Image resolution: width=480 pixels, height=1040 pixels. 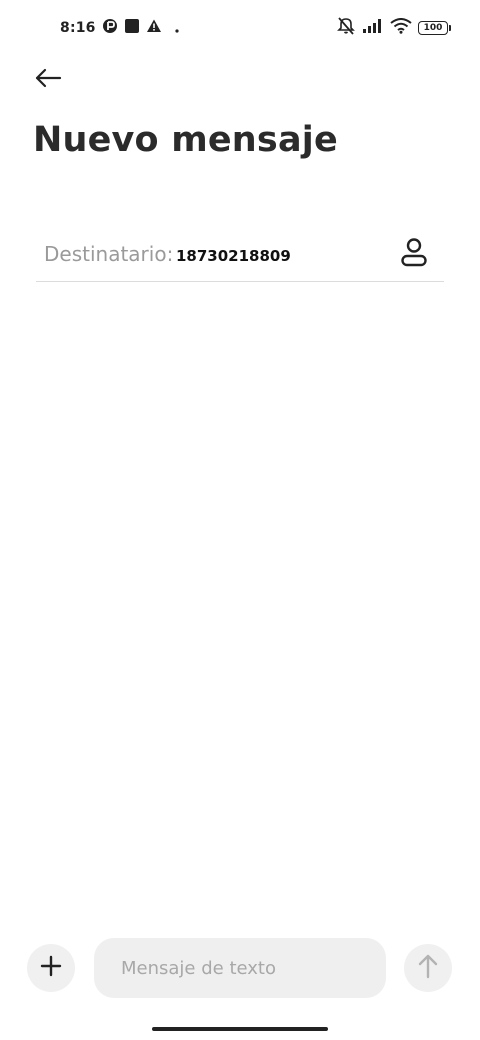 I want to click on plus-icon, so click(x=51, y=968).